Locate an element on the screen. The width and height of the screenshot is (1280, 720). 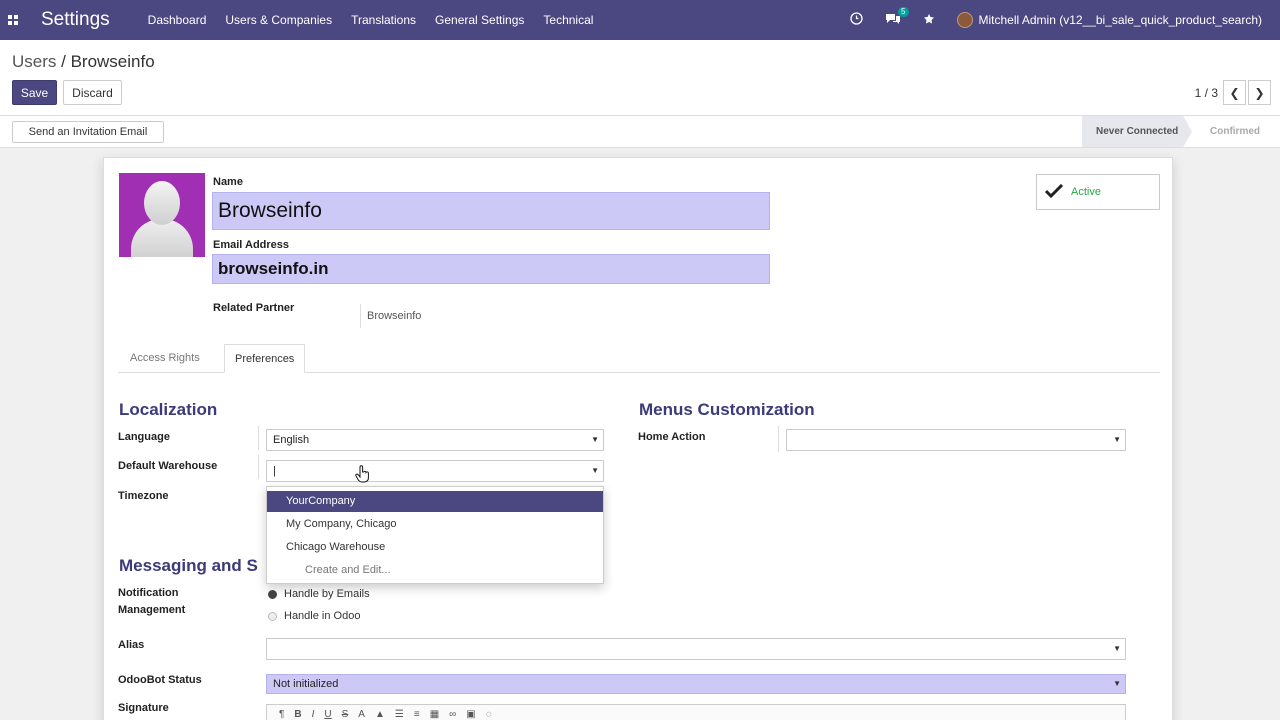
pager-value: 1 / 3 is located at coordinates (1206, 93).